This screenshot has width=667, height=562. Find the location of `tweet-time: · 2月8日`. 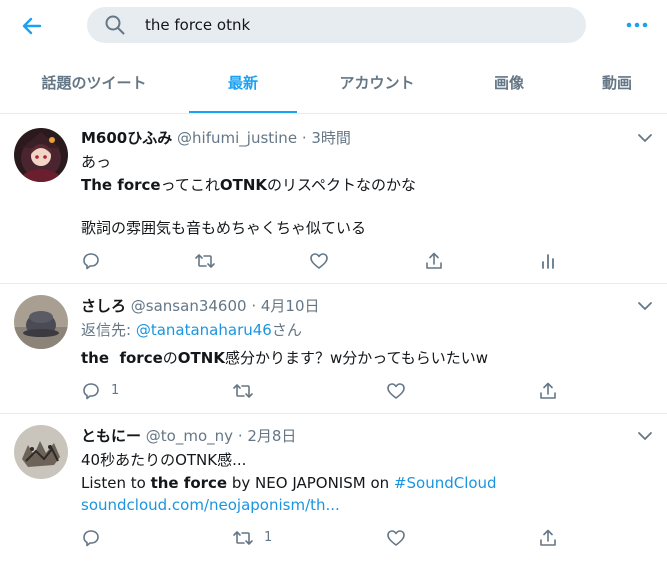

tweet-time: · 2月8日 is located at coordinates (267, 436).